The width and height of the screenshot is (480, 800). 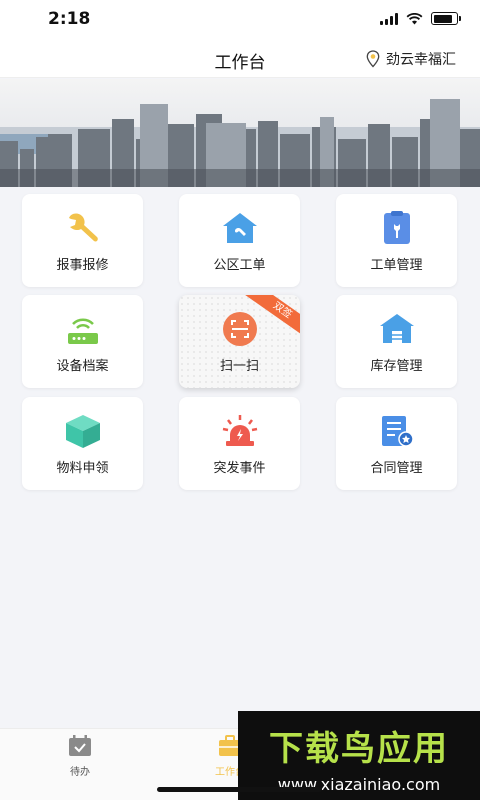 I want to click on location-selector: 劲云幸福汇, so click(x=411, y=59).